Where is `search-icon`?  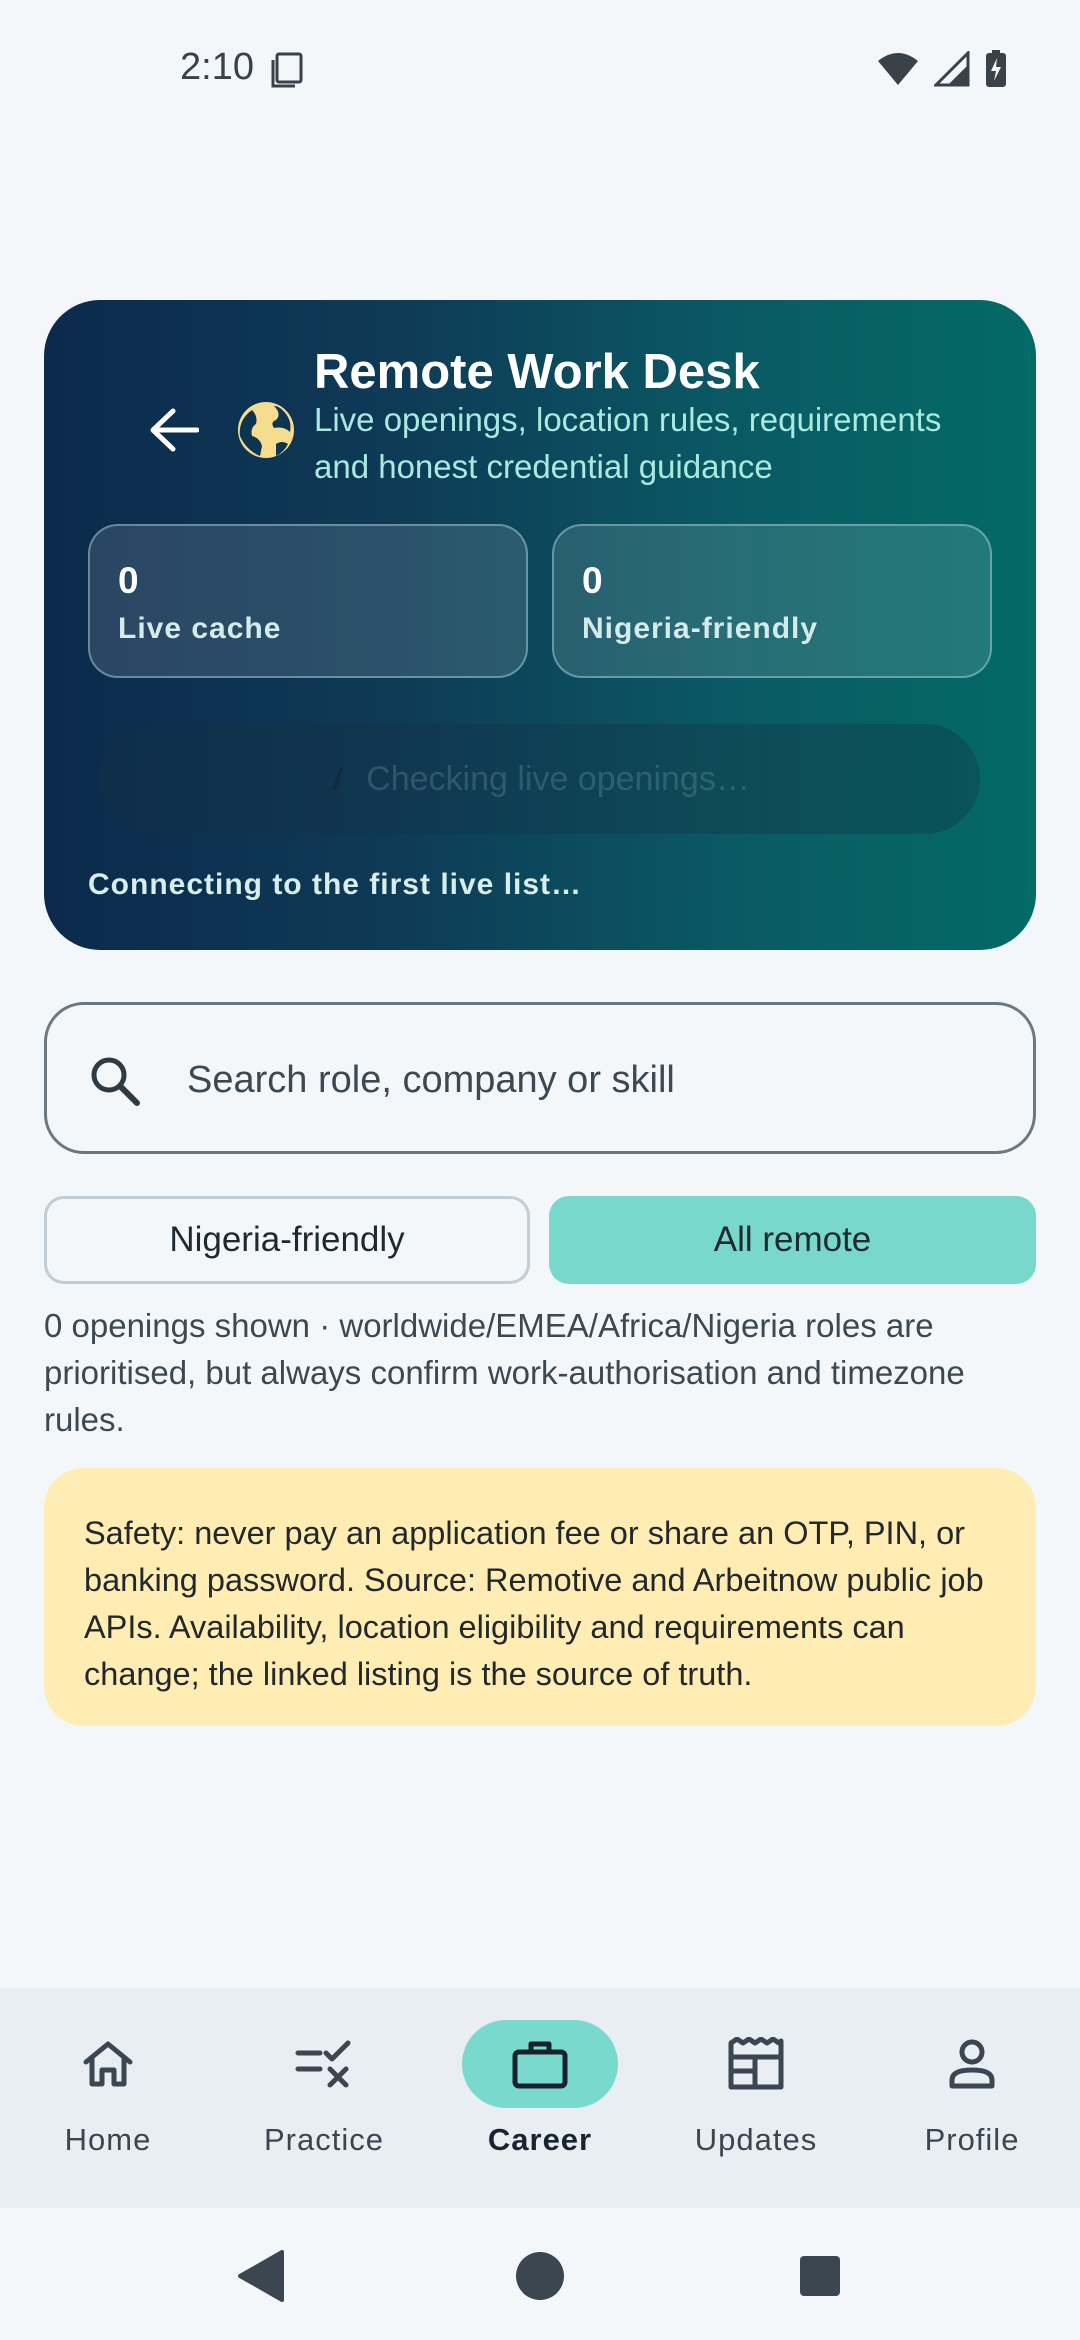 search-icon is located at coordinates (115, 1081).